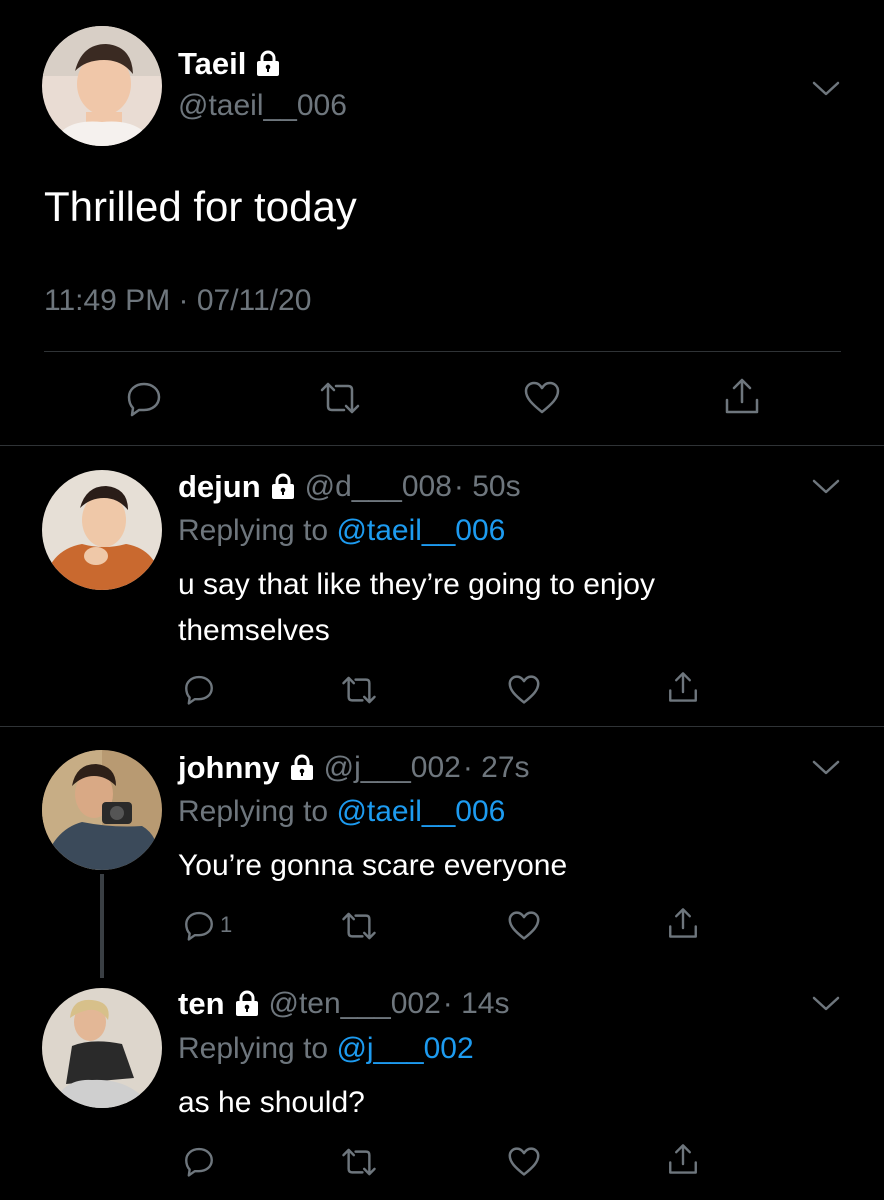 The height and width of the screenshot is (1200, 884). What do you see at coordinates (378, 487) in the screenshot?
I see `handle: @d___008` at bounding box center [378, 487].